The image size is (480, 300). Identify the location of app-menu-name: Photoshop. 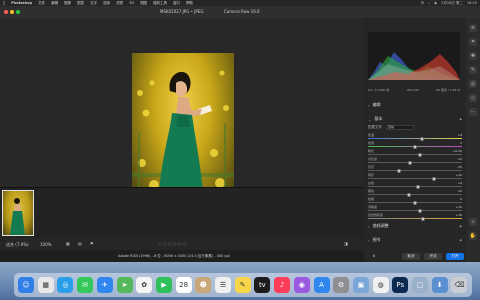
(21, 3).